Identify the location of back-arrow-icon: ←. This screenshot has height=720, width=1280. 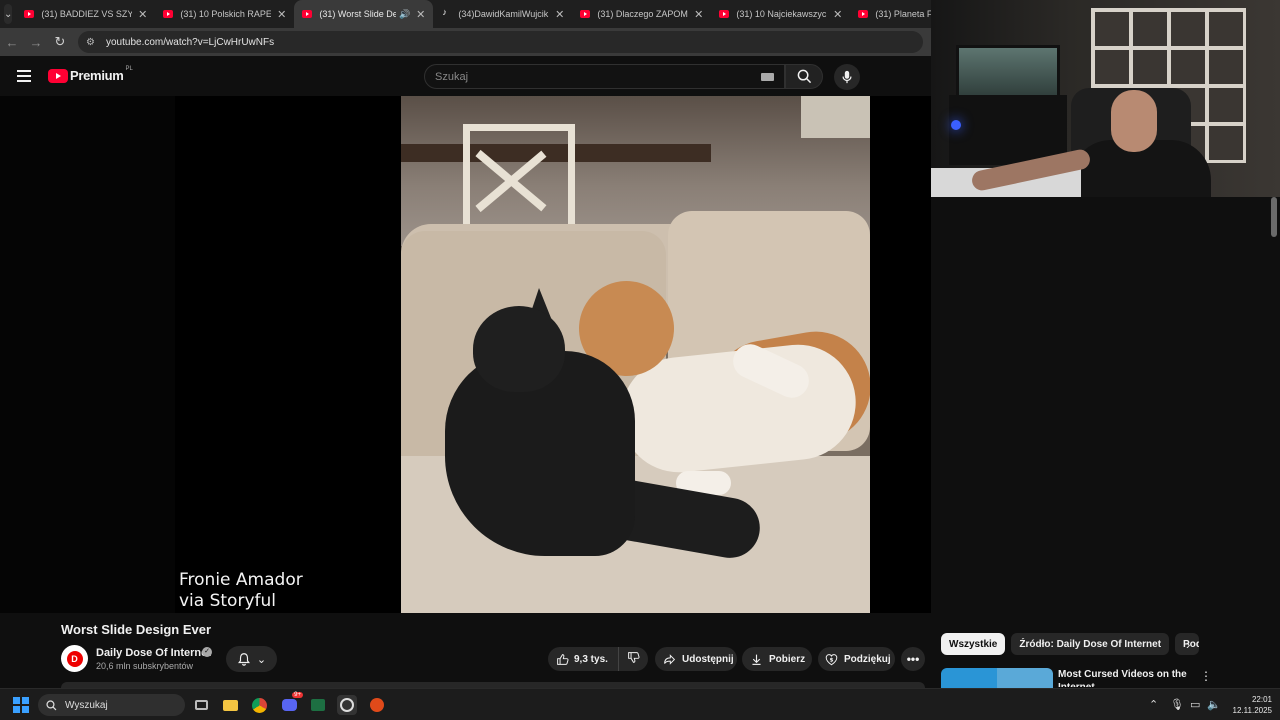
(12, 42).